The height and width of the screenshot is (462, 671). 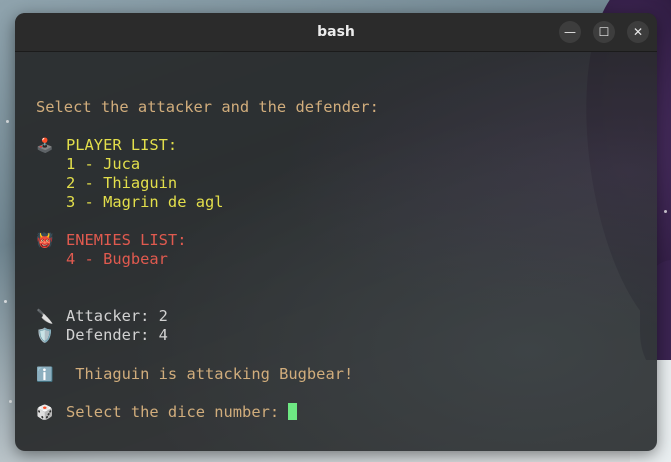 I want to click on defender-line: 🛡️ Defender: 4, so click(x=102, y=335).